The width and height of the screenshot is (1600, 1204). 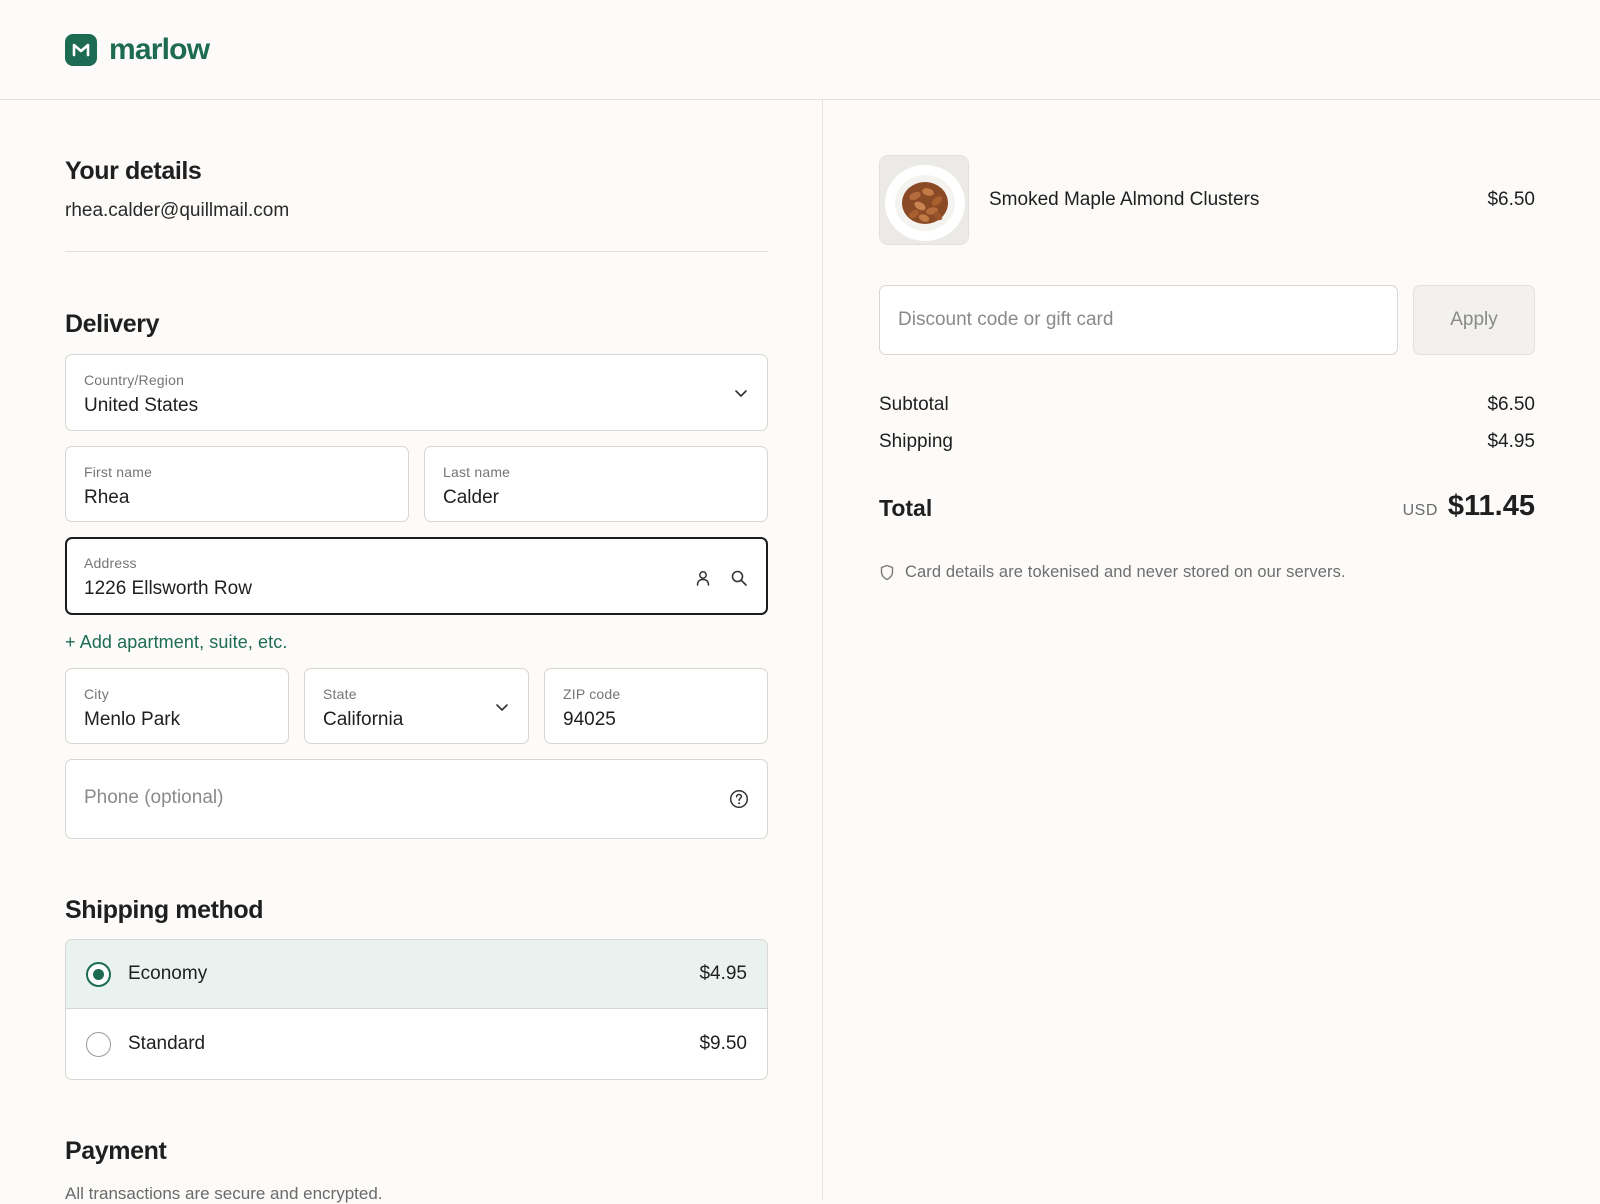 I want to click on apply-discount-button: Apply, so click(x=1474, y=320).